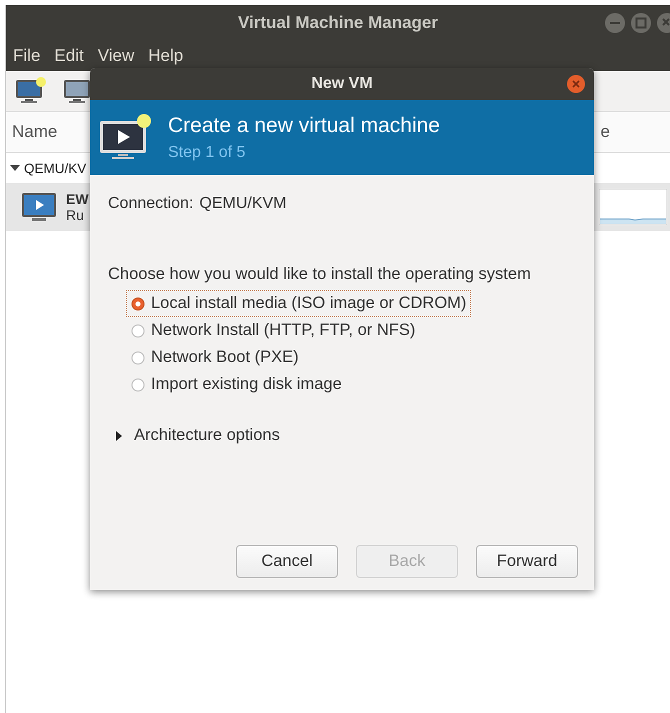  I want to click on step-label: Step 1 of 5, so click(207, 153).